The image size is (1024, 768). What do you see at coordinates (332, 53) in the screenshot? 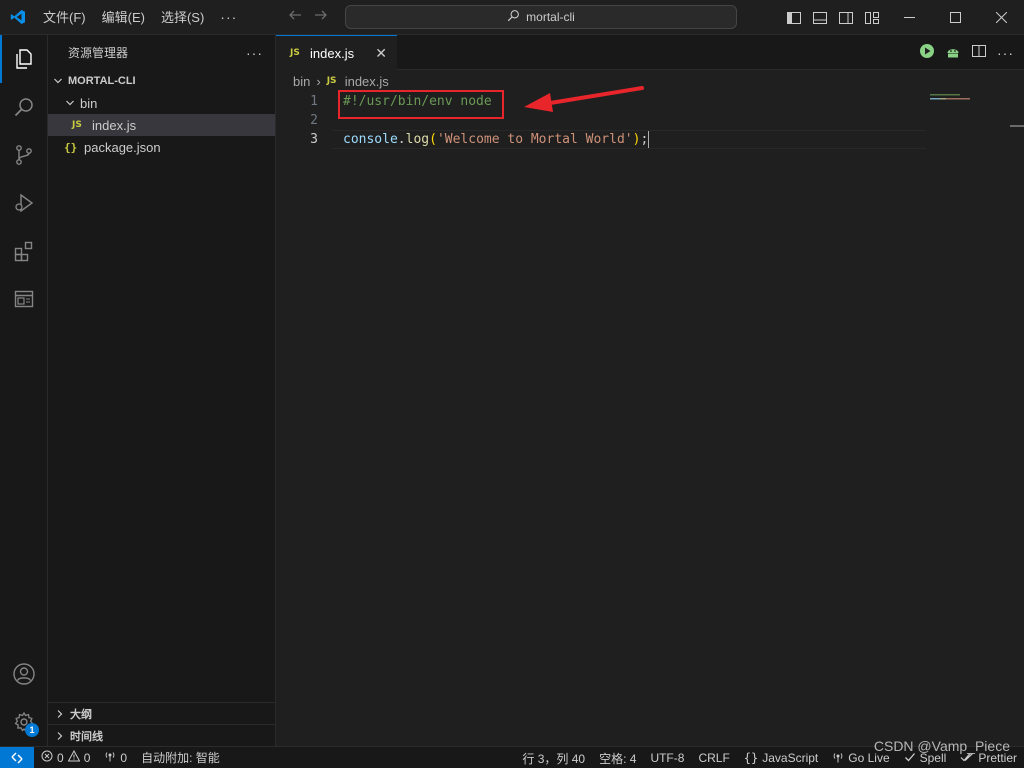
I see `tab-label: index.js` at bounding box center [332, 53].